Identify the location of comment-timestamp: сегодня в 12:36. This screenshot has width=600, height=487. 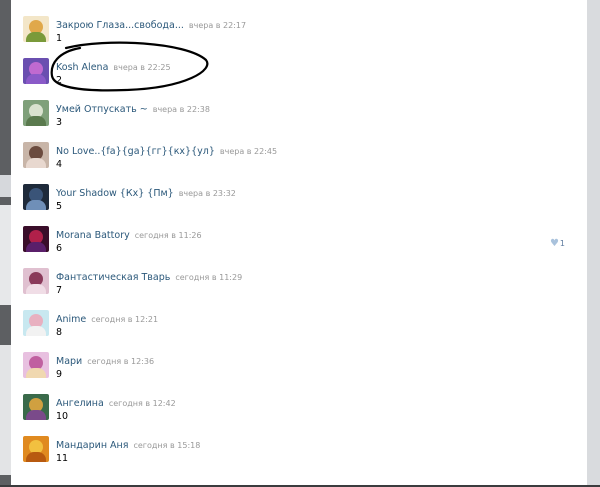
(120, 361).